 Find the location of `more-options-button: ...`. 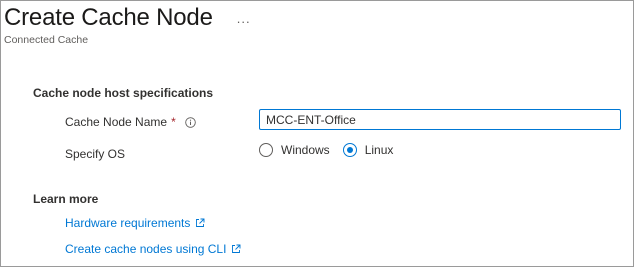

more-options-button: ... is located at coordinates (244, 18).